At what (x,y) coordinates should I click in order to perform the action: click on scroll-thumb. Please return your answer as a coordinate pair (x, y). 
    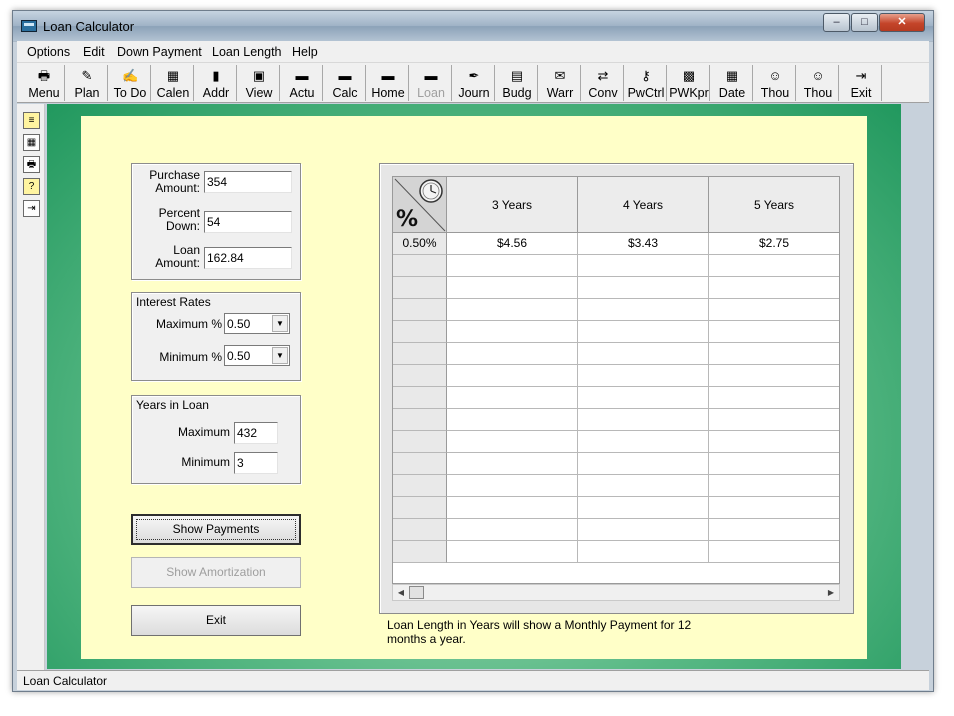
    Looking at the image, I should click on (416, 592).